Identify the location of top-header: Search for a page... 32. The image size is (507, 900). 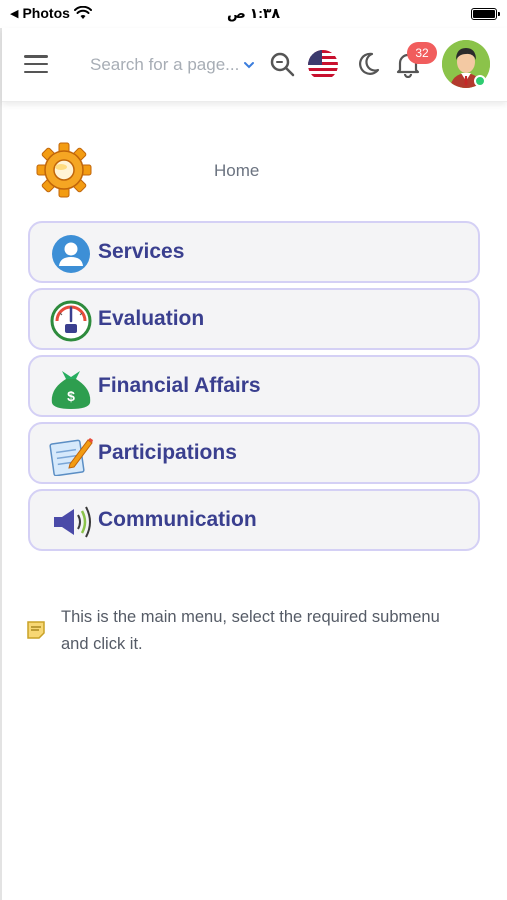
(254, 65).